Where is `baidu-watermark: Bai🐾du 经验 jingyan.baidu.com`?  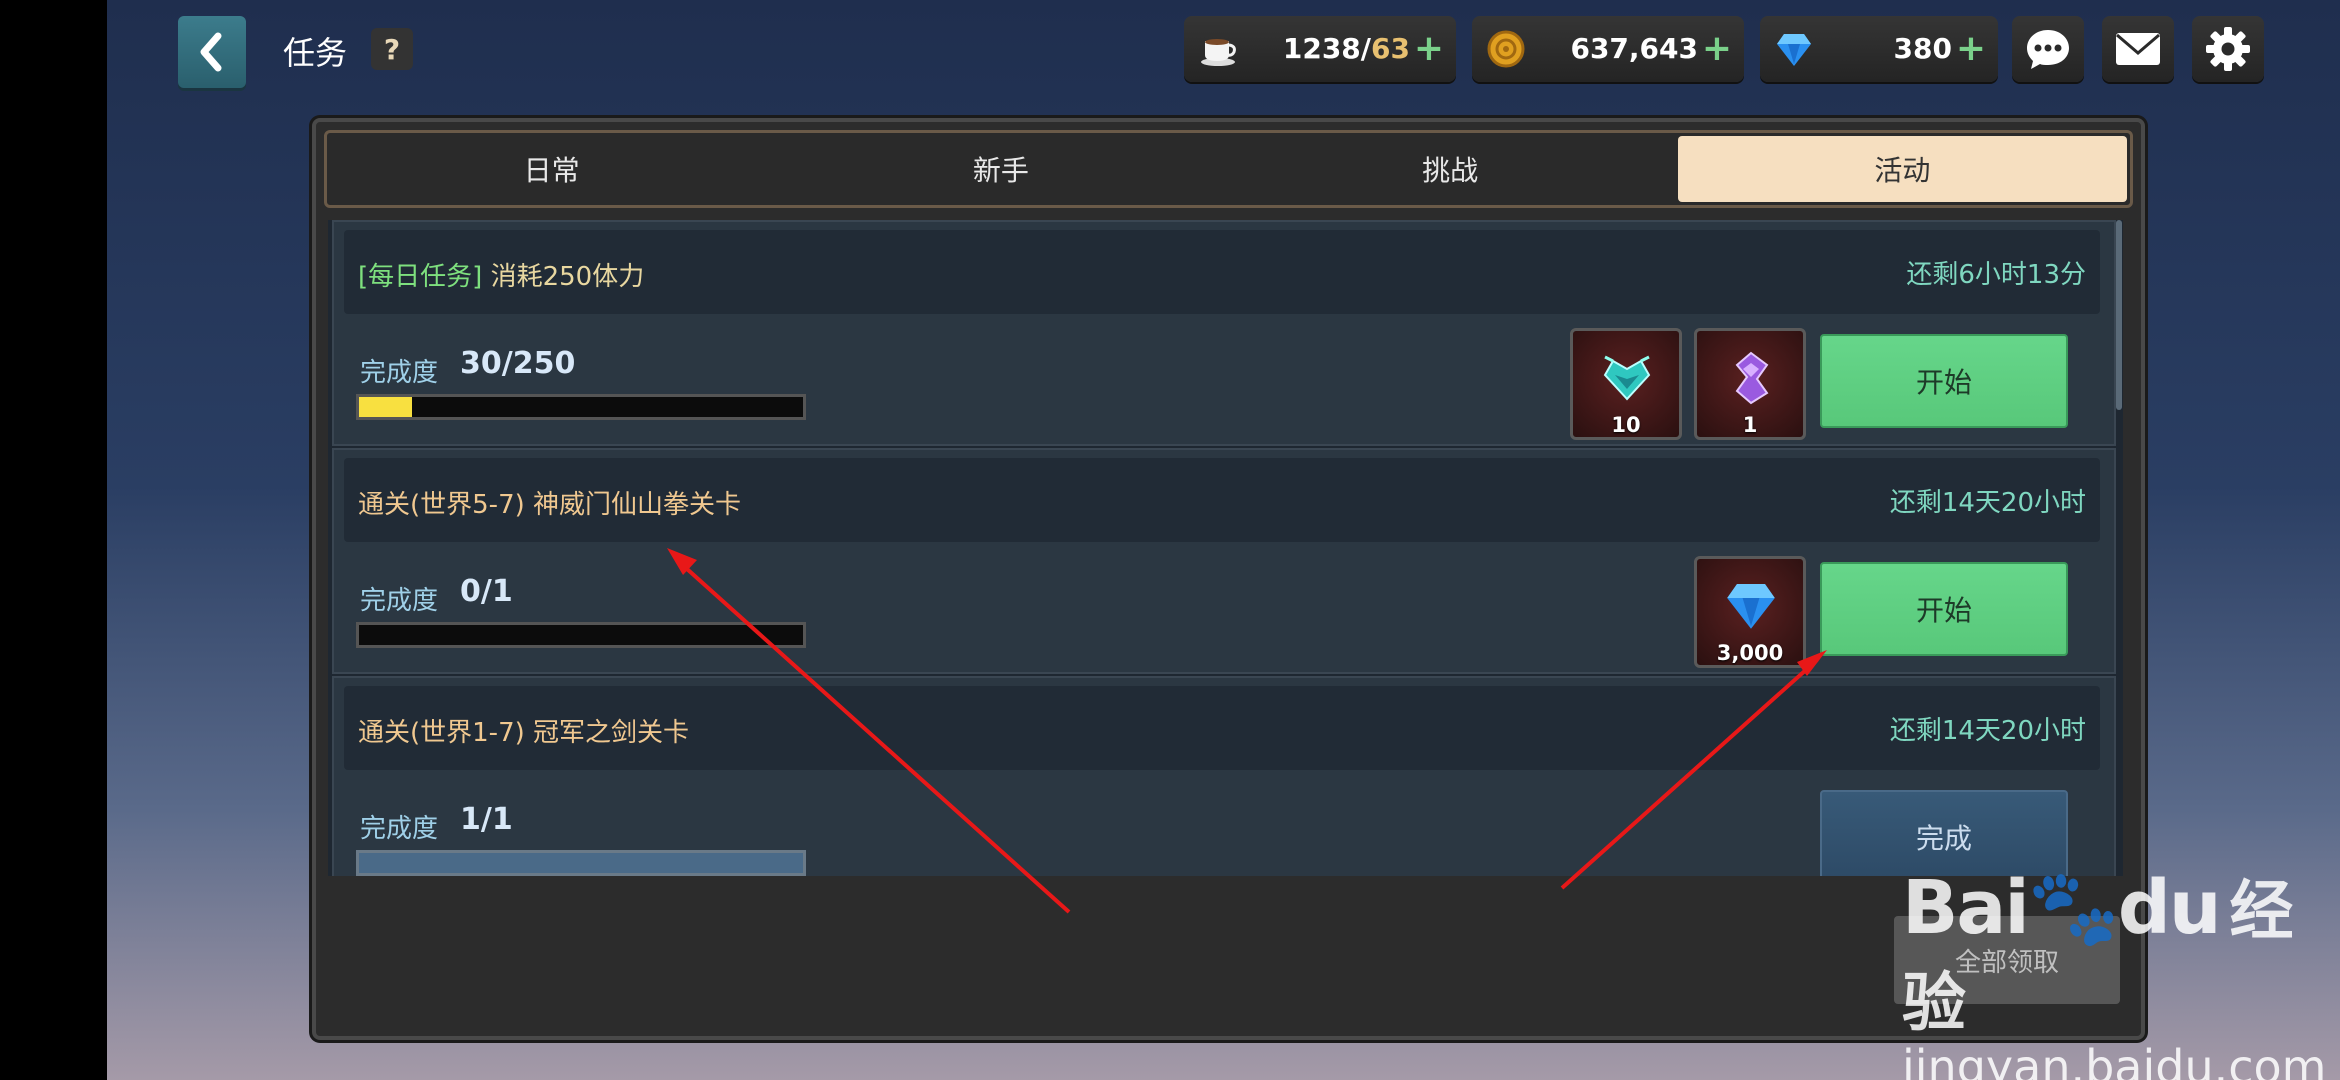
baidu-watermark: Bai🐾du 经验 jingyan.baidu.com is located at coordinates (2121, 970).